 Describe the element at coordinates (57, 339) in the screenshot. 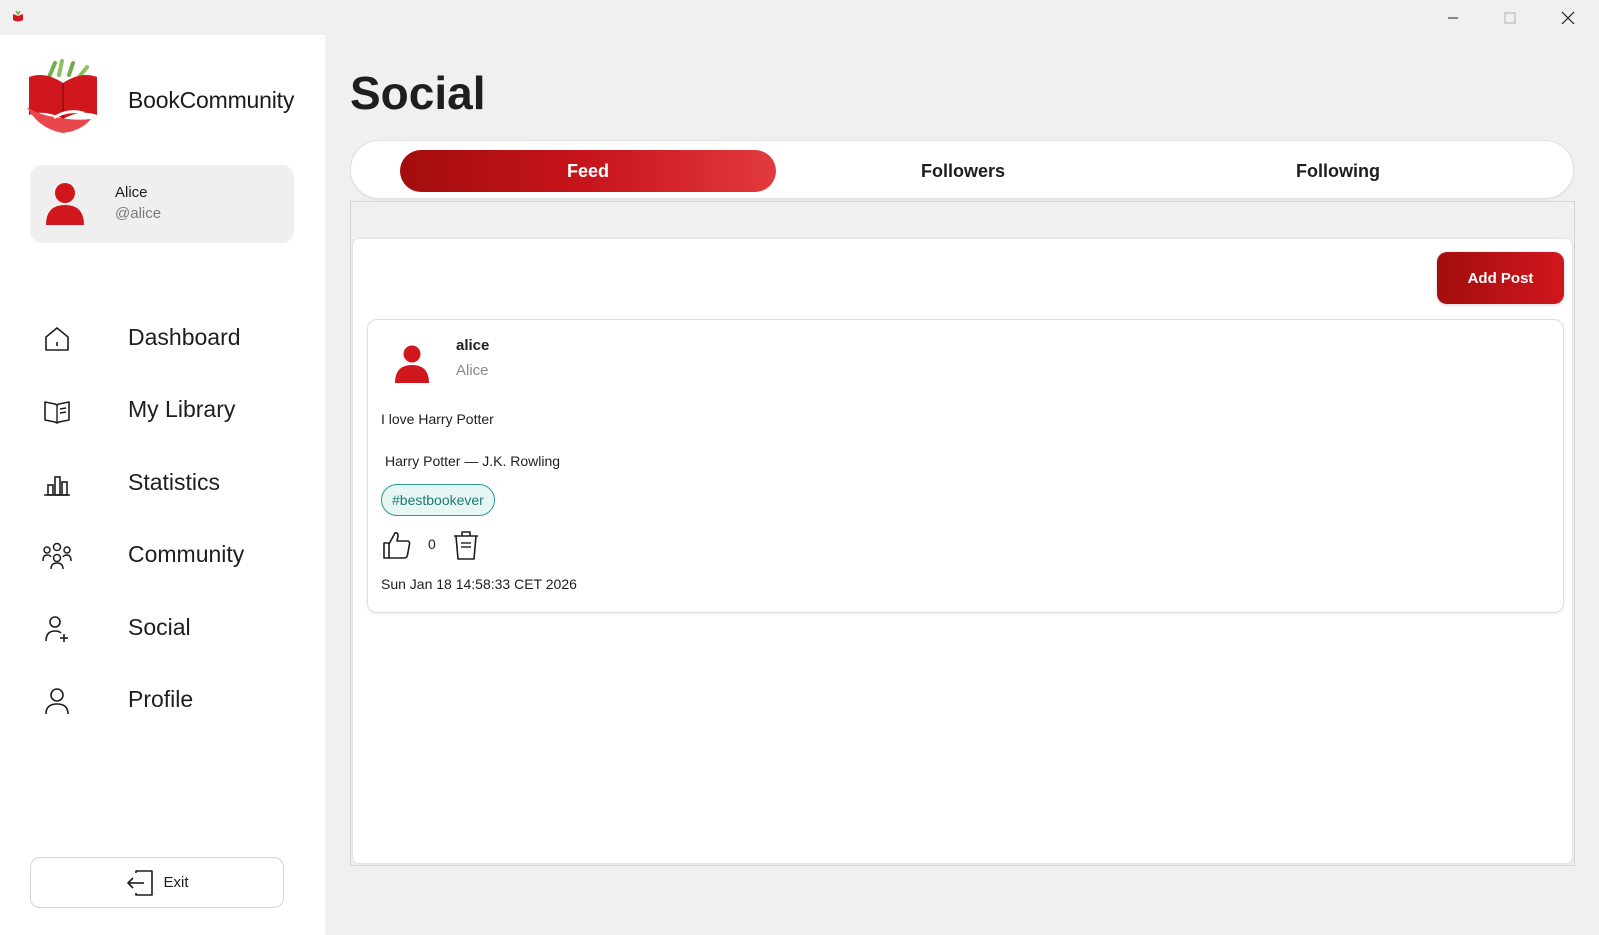

I see `home-icon` at that location.